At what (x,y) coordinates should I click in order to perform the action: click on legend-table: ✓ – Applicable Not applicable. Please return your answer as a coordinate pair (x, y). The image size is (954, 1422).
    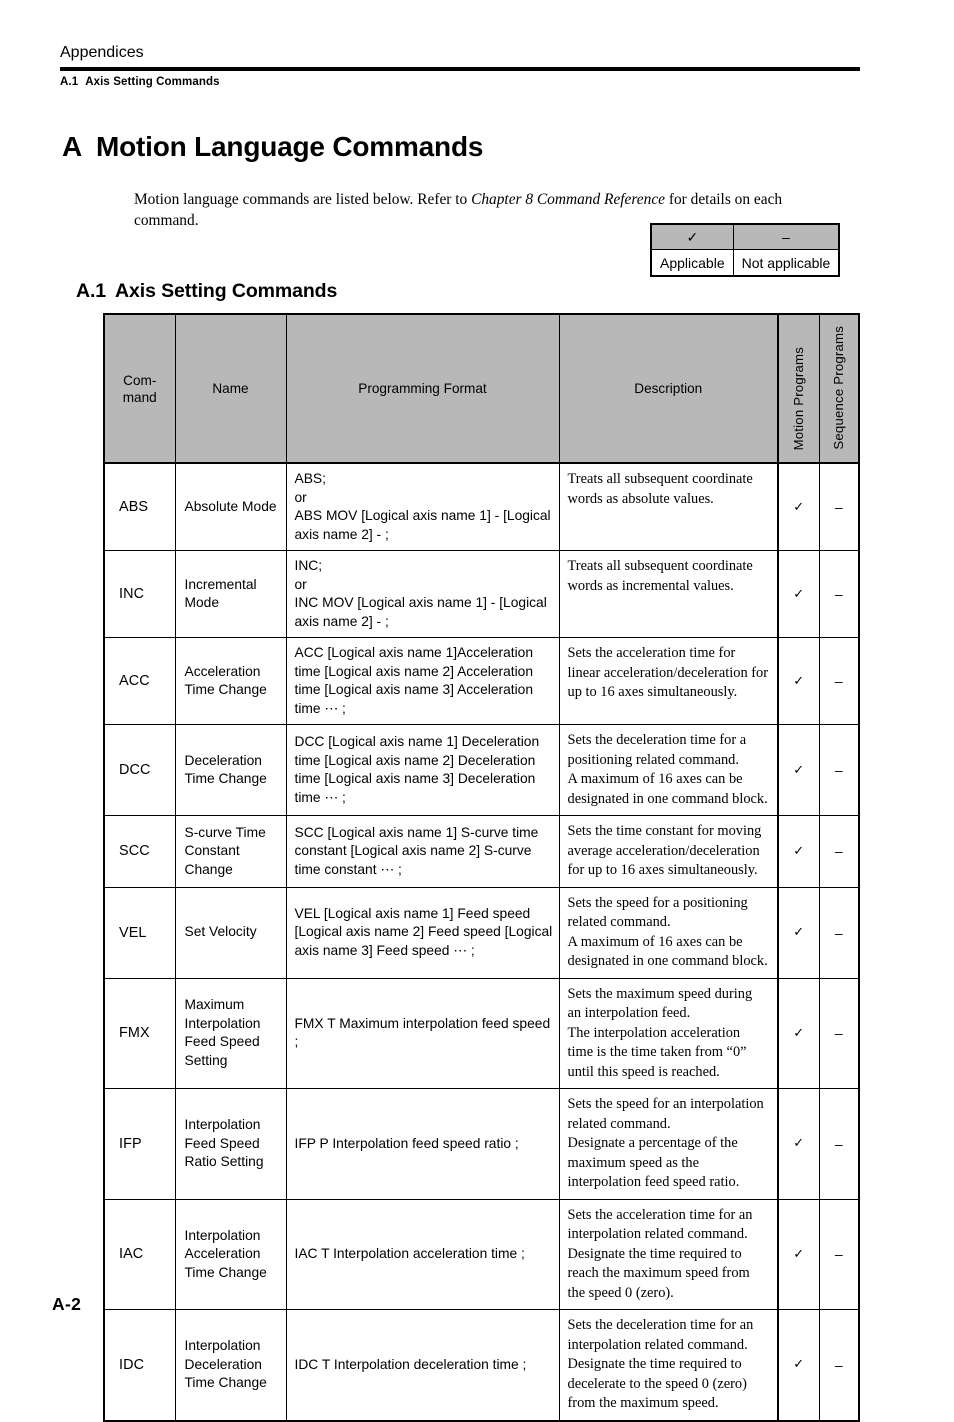
    Looking at the image, I should click on (745, 250).